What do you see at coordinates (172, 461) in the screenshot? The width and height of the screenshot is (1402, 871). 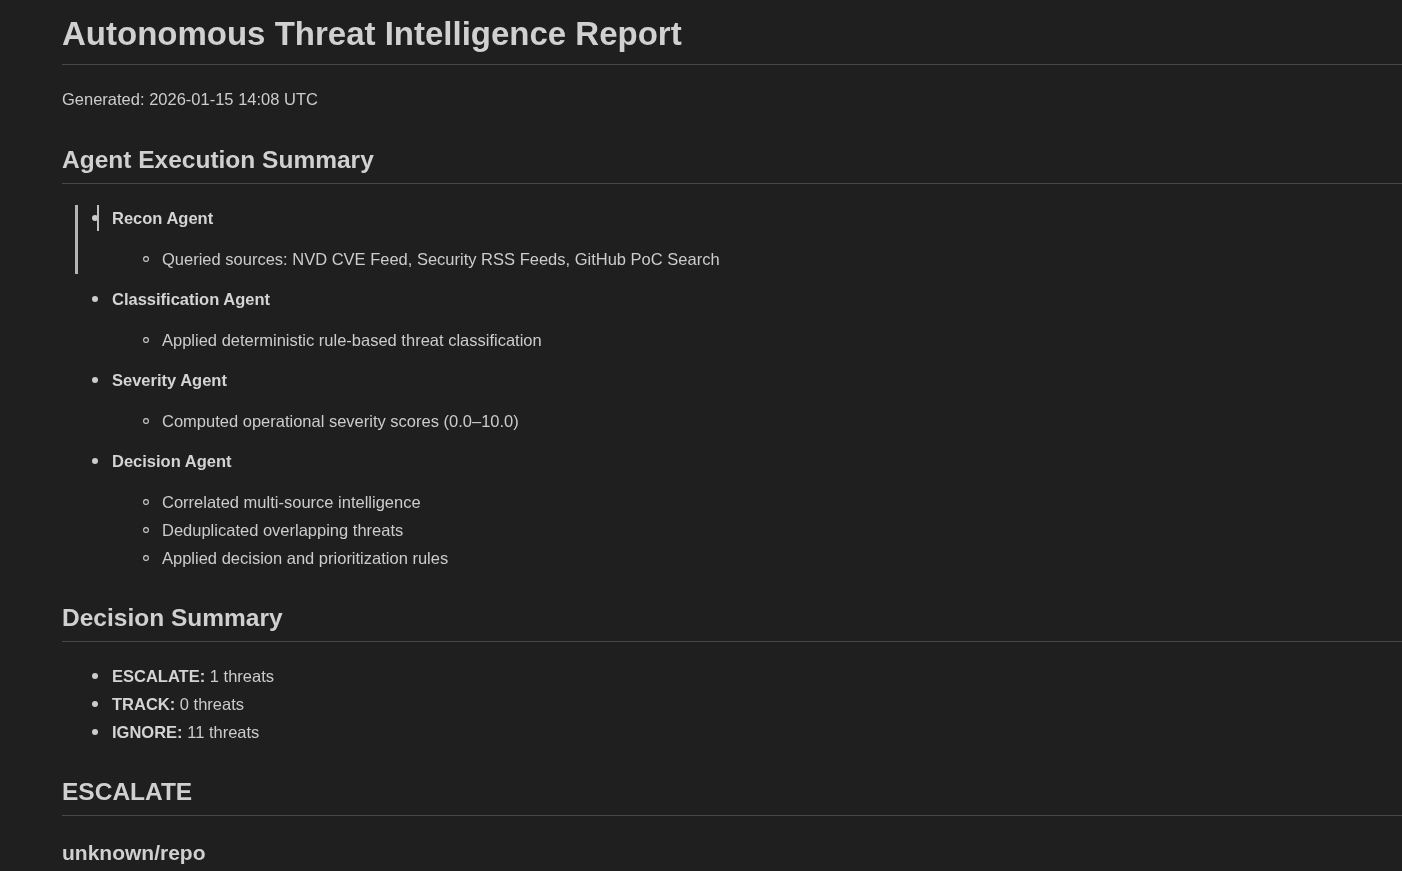 I see `agent-name: Decision Agent` at bounding box center [172, 461].